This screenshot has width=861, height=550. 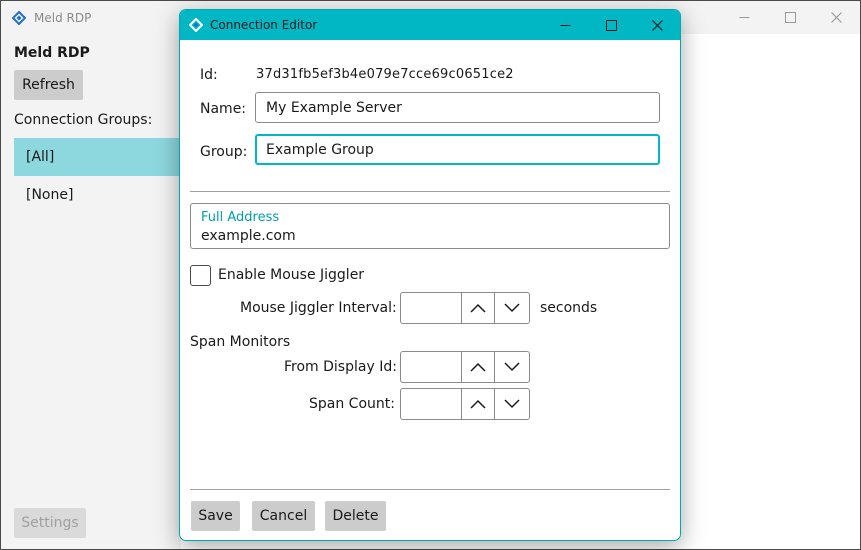 What do you see at coordinates (355, 516) in the screenshot?
I see `delete-button: Delete` at bounding box center [355, 516].